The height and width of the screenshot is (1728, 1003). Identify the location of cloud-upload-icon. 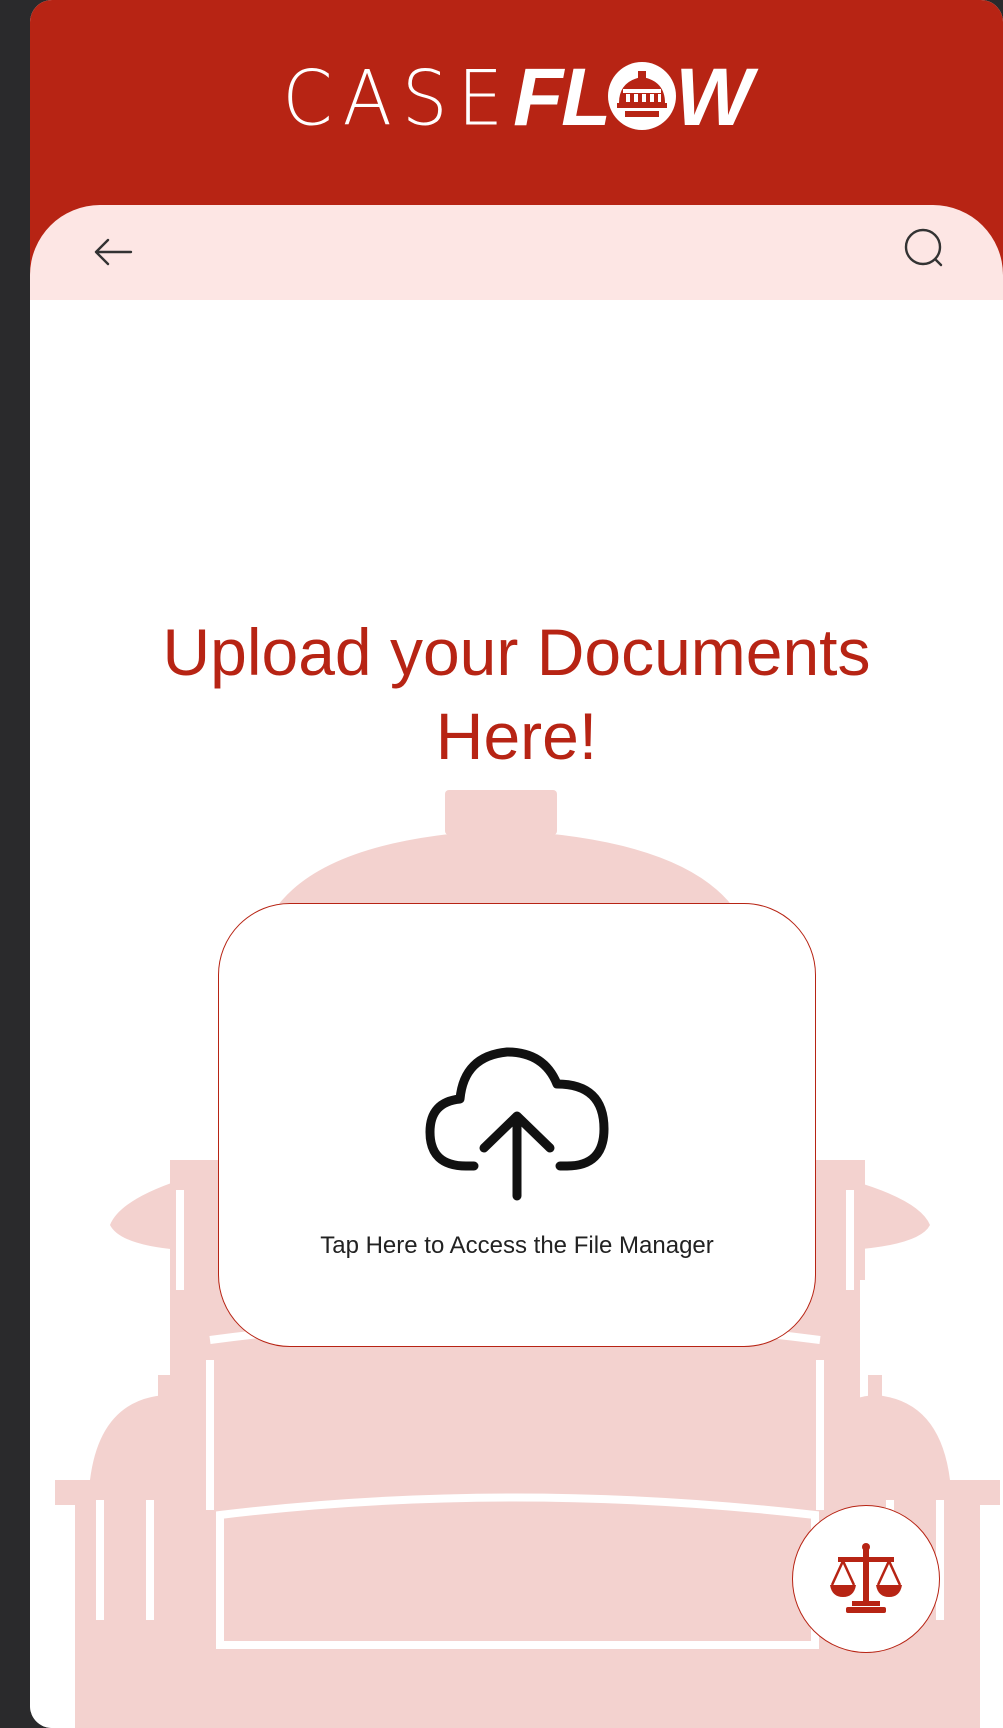
(517, 1124).